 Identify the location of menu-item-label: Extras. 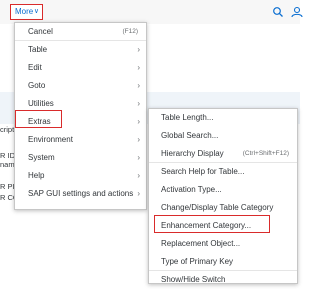
(39, 121).